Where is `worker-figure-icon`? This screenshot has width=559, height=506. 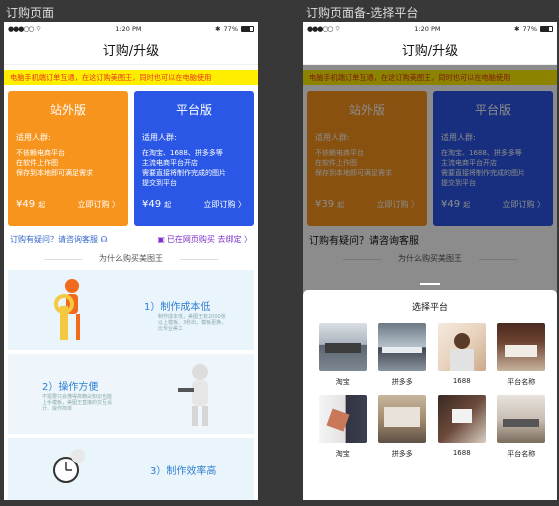 worker-figure-icon is located at coordinates (193, 395).